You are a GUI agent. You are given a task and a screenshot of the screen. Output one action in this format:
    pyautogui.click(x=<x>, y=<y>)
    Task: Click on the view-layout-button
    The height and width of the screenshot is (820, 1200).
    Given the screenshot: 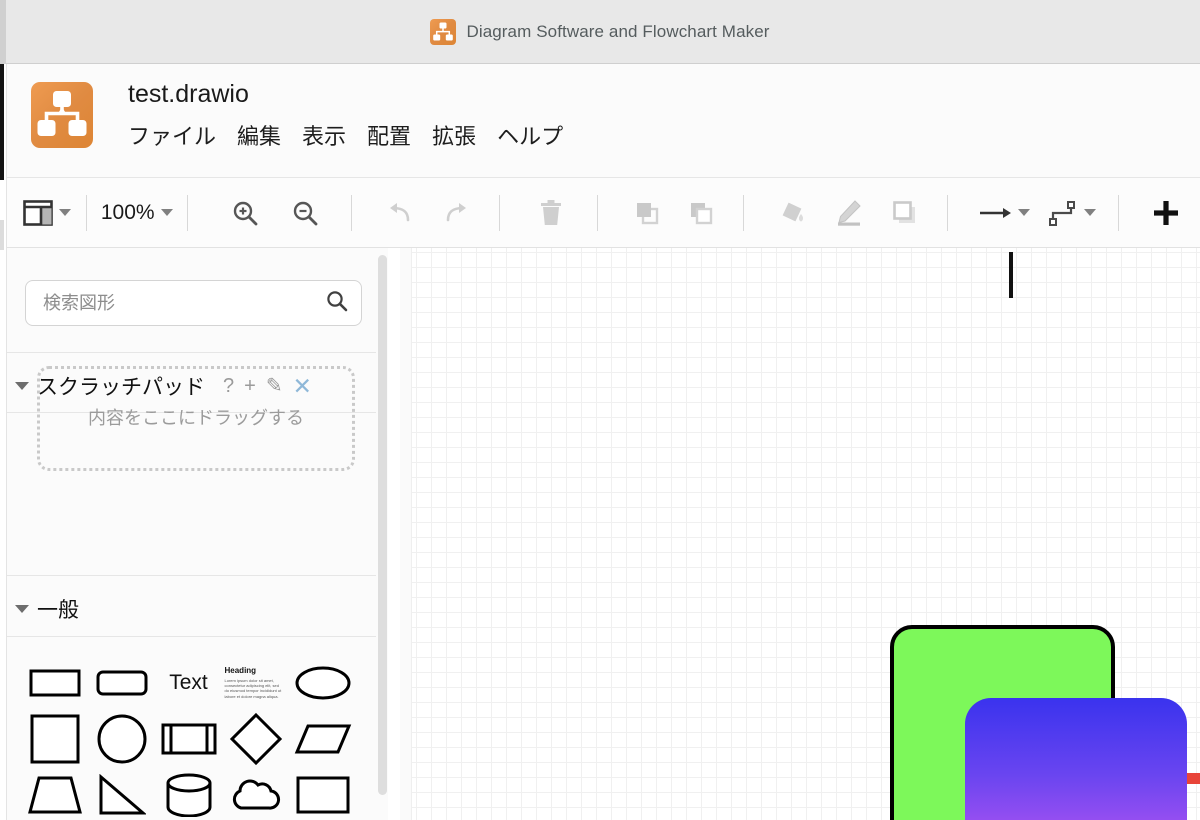 What is the action you would take?
    pyautogui.click(x=47, y=213)
    